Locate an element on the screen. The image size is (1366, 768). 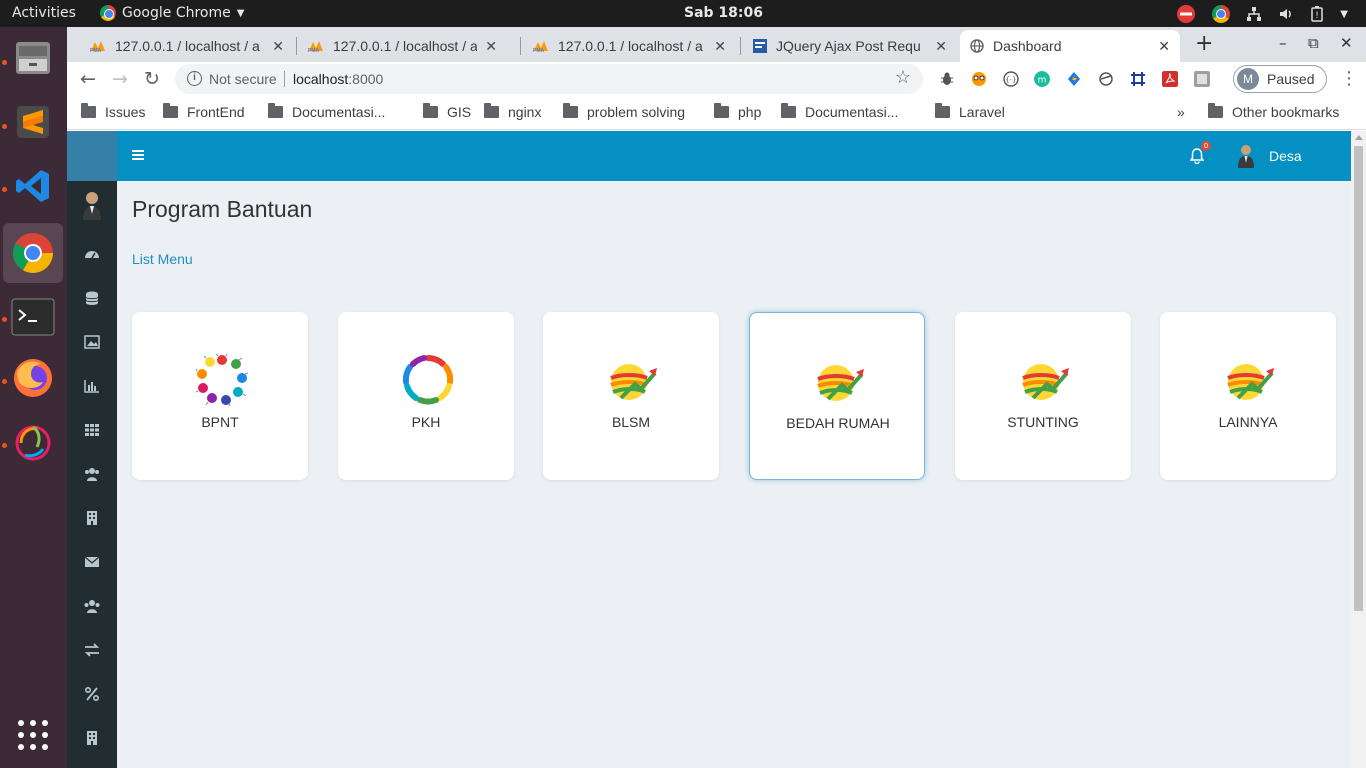
tab-dashboard: Dashboard ✕ is located at coordinates (1070, 46).